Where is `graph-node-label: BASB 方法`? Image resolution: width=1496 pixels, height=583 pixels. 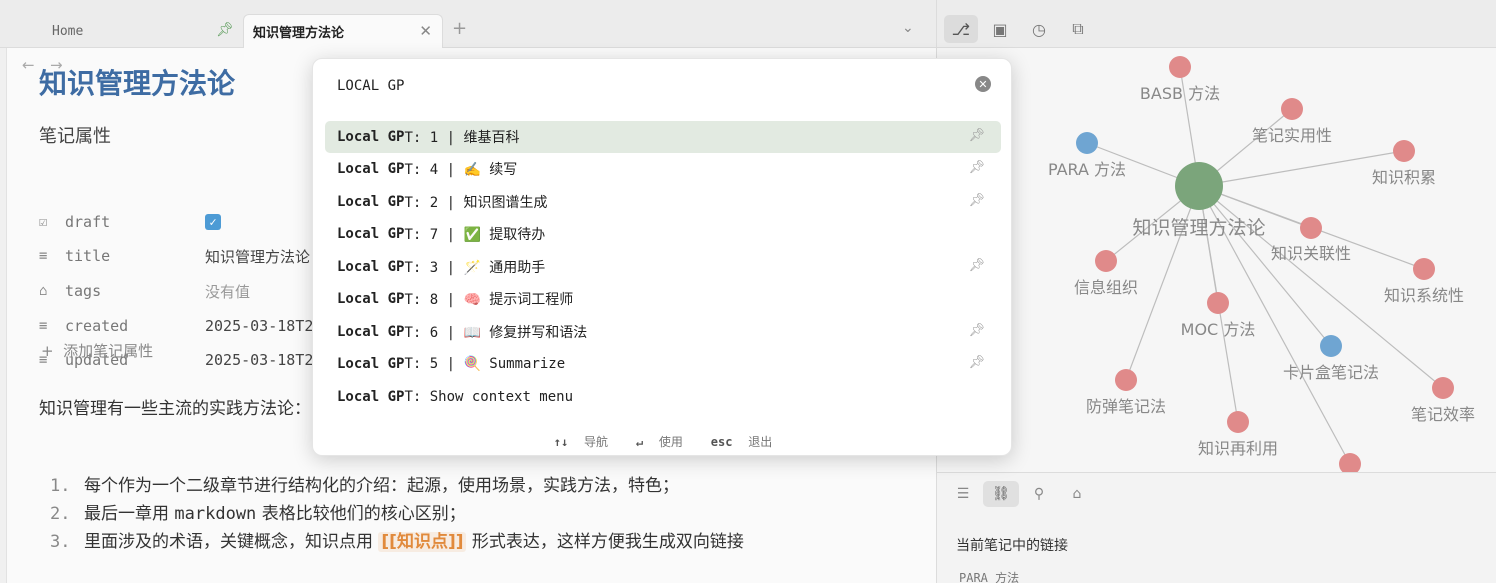 graph-node-label: BASB 方法 is located at coordinates (1180, 93).